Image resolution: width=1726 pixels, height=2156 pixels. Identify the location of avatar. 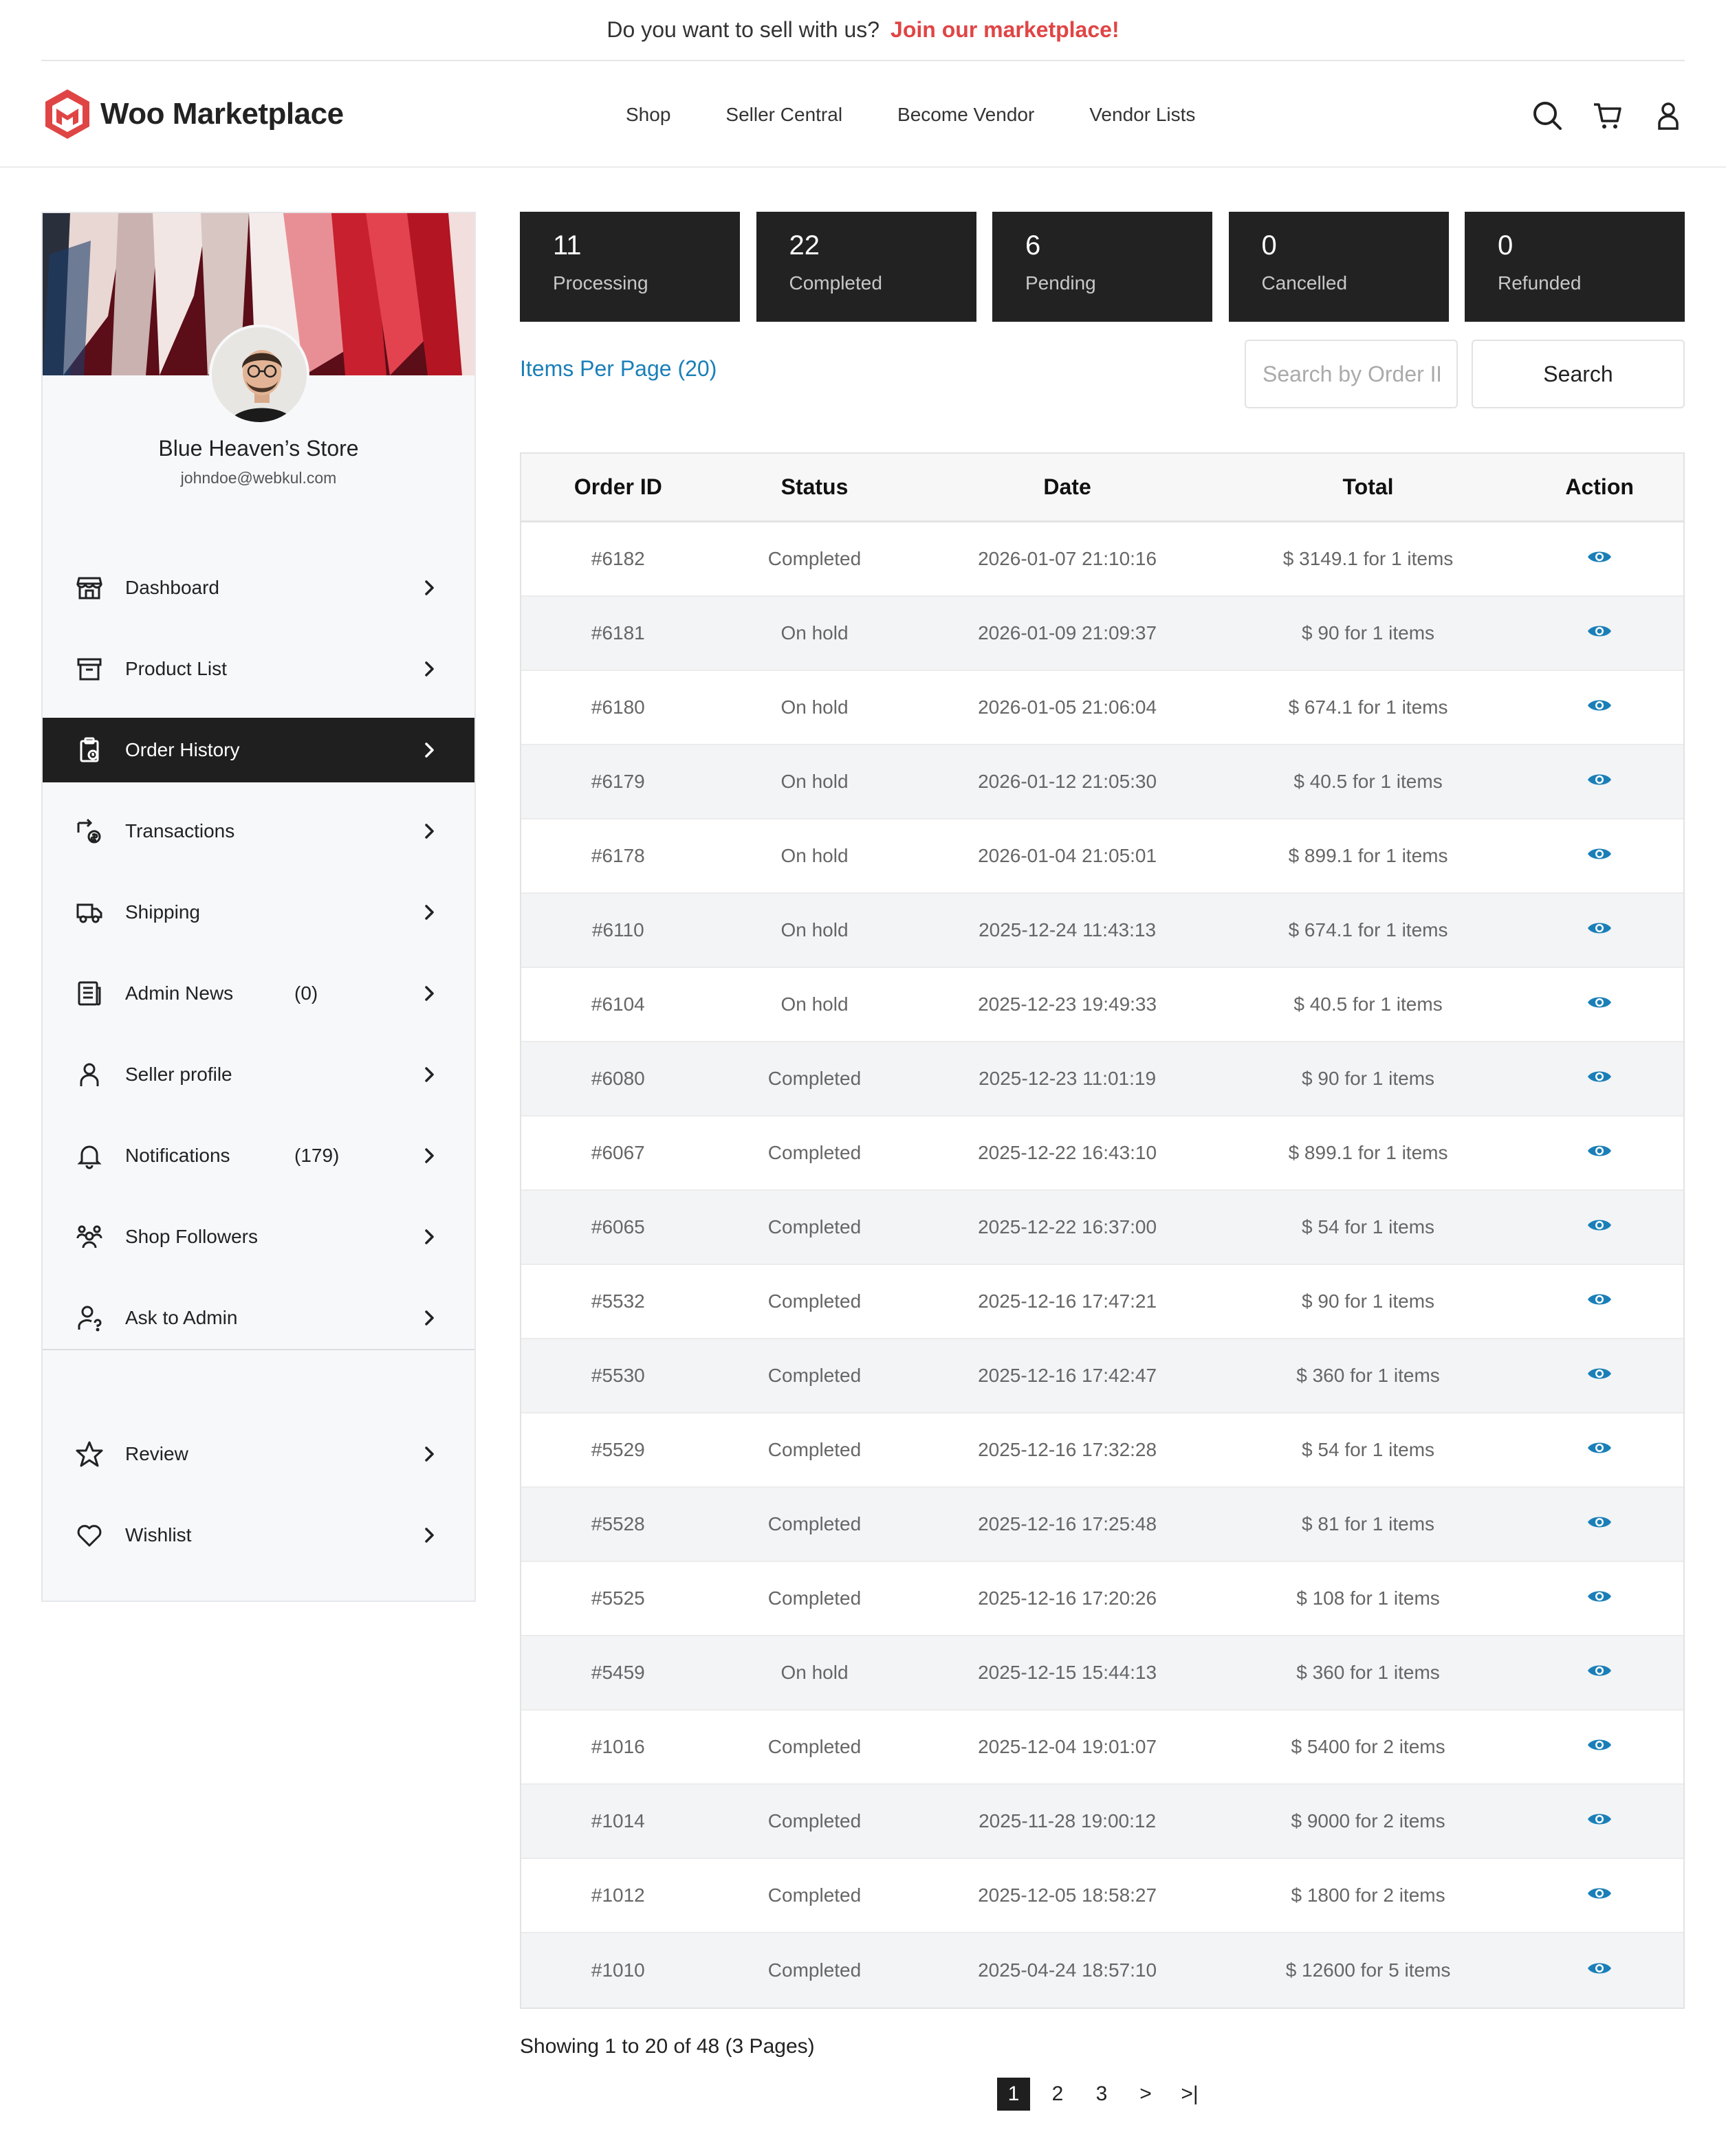
(259, 374).